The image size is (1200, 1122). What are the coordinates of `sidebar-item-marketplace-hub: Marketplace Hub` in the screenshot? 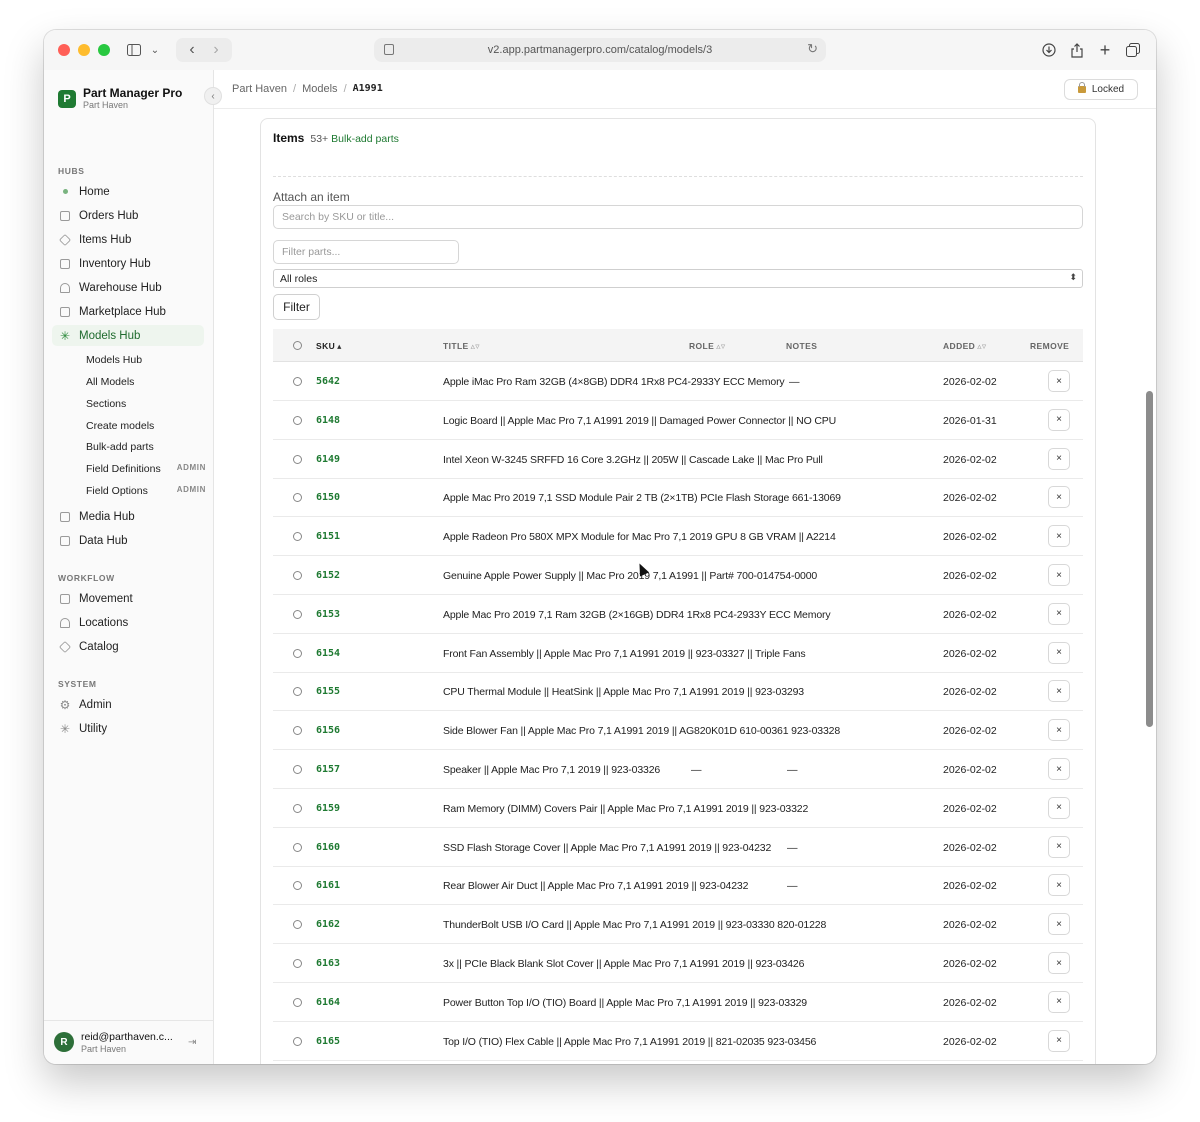 It's located at (128, 311).